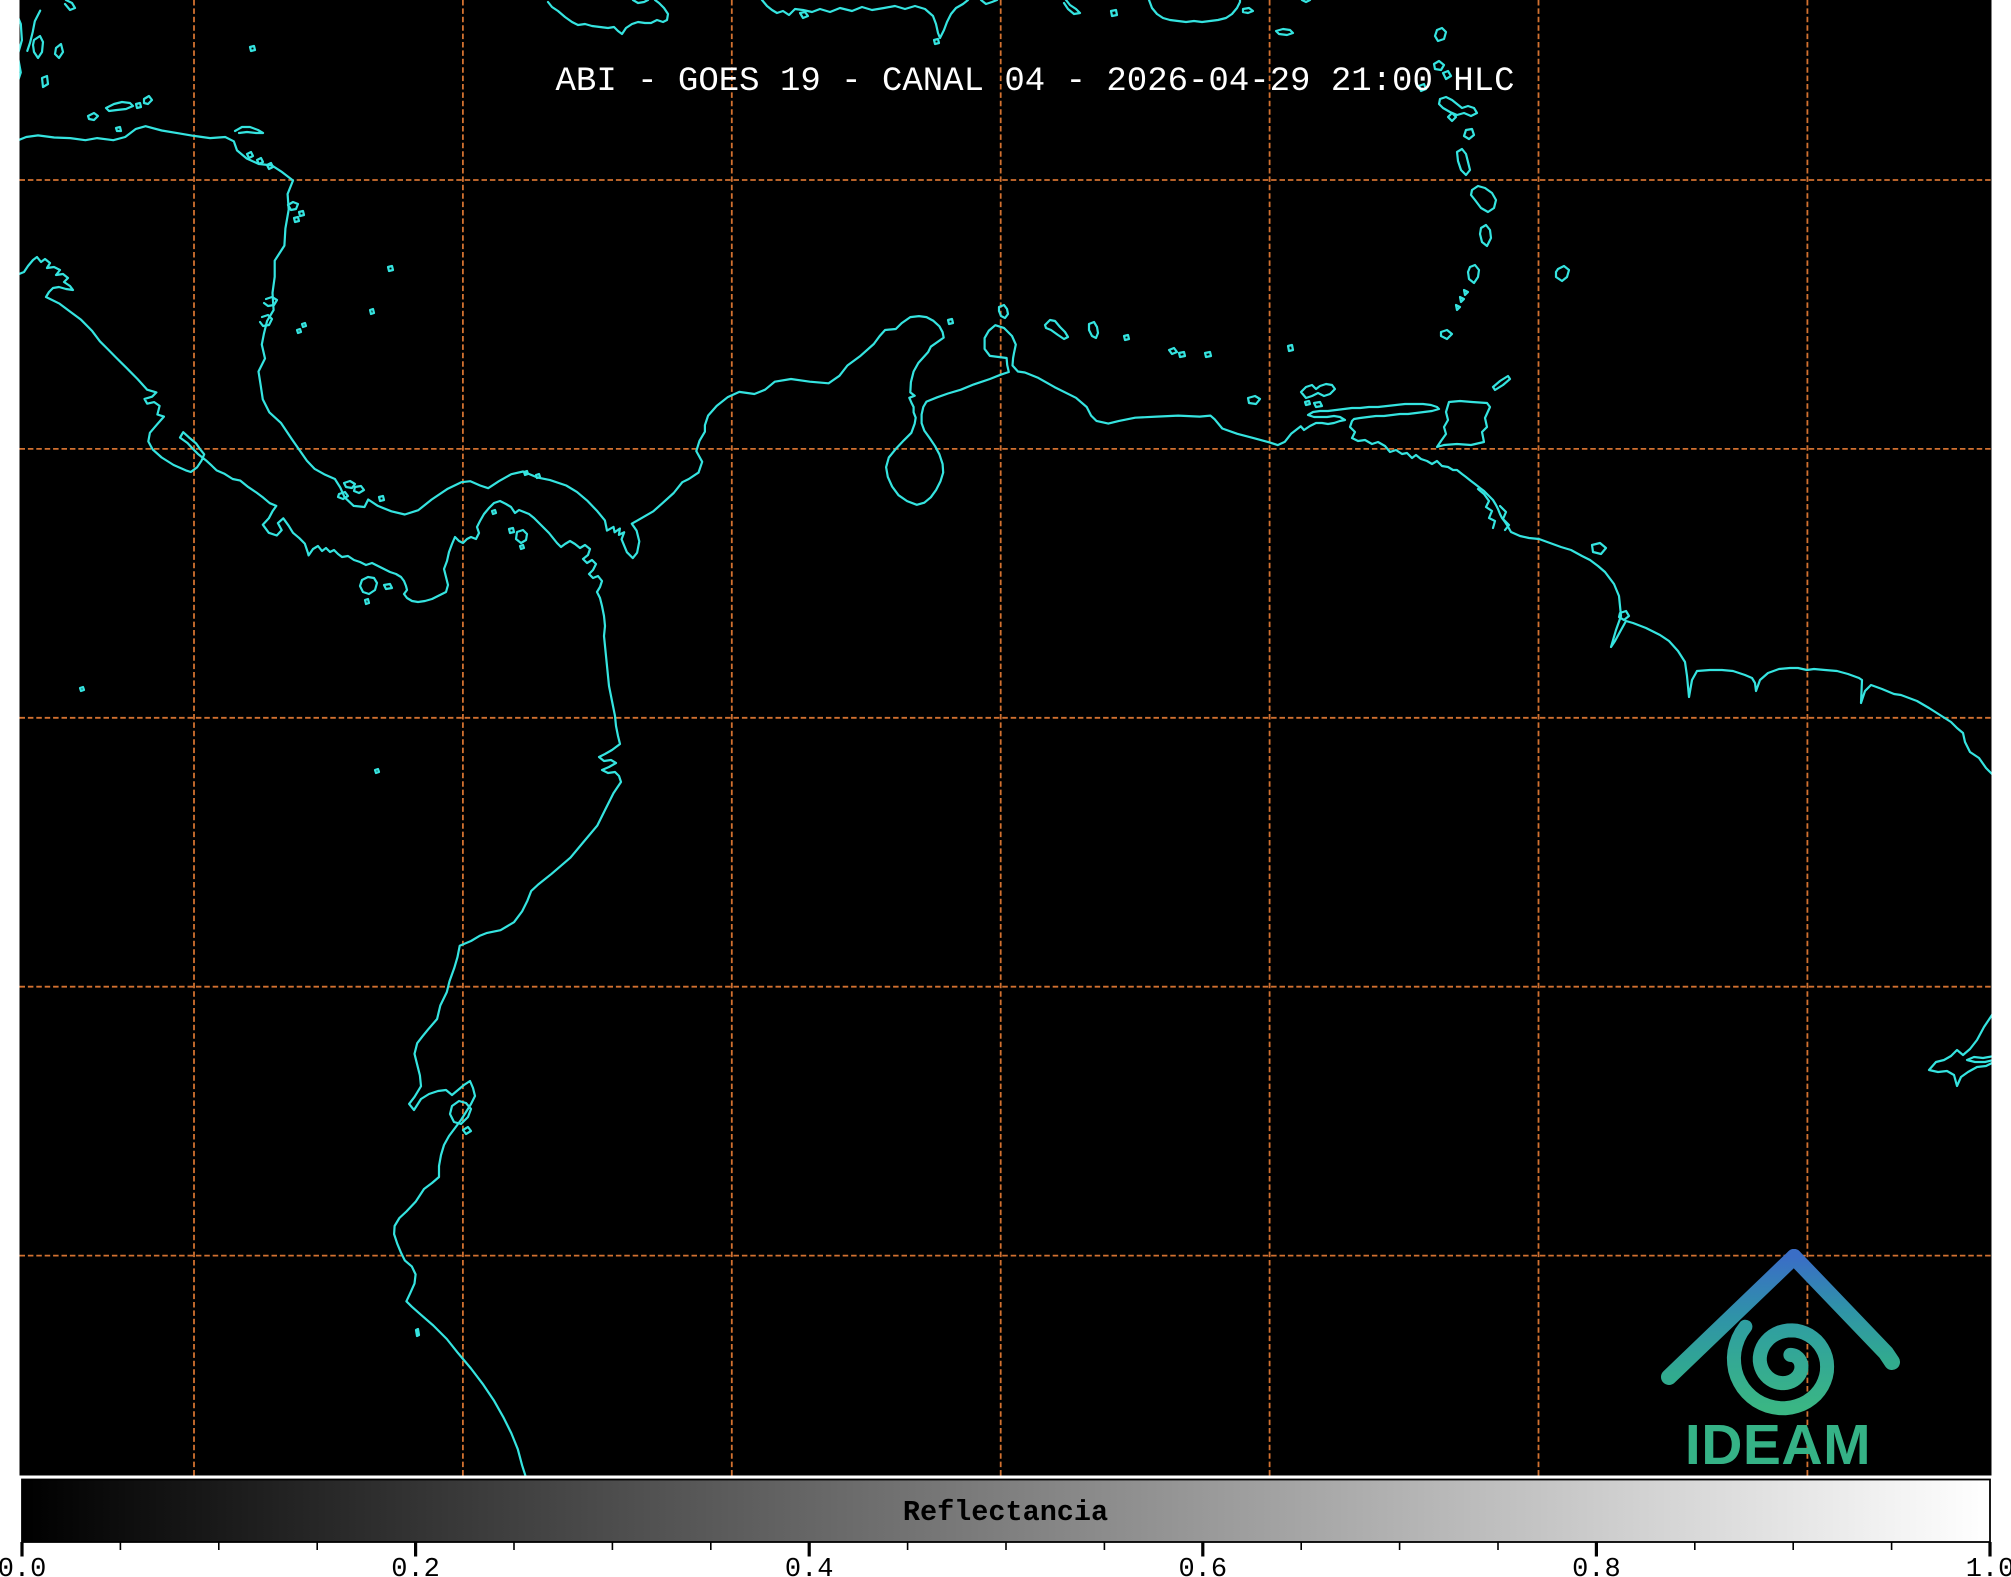 Image resolution: width=2011 pixels, height=1577 pixels. I want to click on svg-text: 0.6, so click(1202, 1566).